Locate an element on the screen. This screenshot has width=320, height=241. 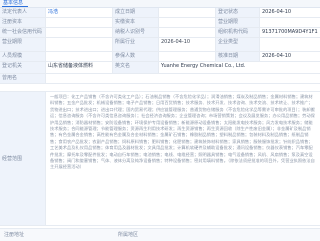
info-row: 人员规模 参保人数 核准日期 2026-04-10 is located at coordinates (160, 57).